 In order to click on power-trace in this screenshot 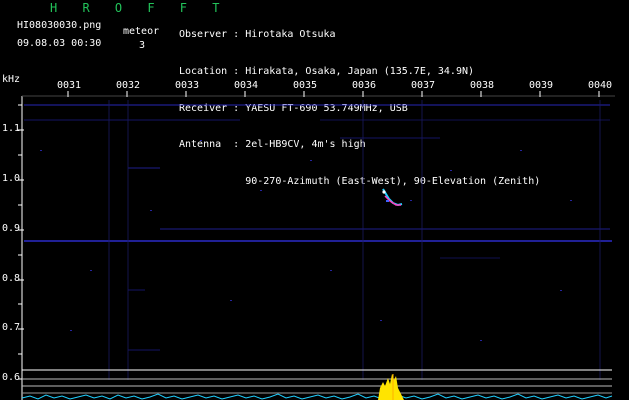, I will do `click(317, 396)`.